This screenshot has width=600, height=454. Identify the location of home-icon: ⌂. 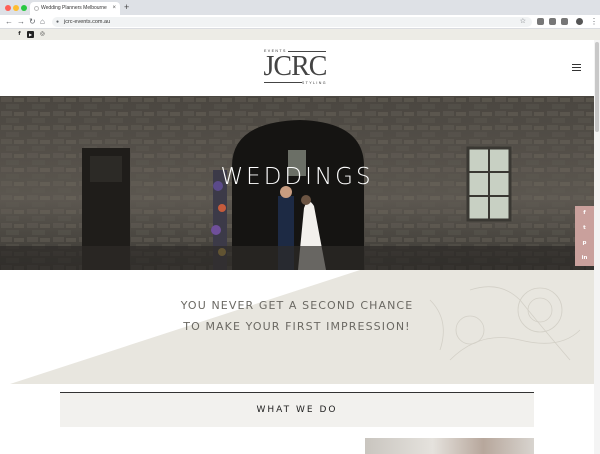
(42, 22).